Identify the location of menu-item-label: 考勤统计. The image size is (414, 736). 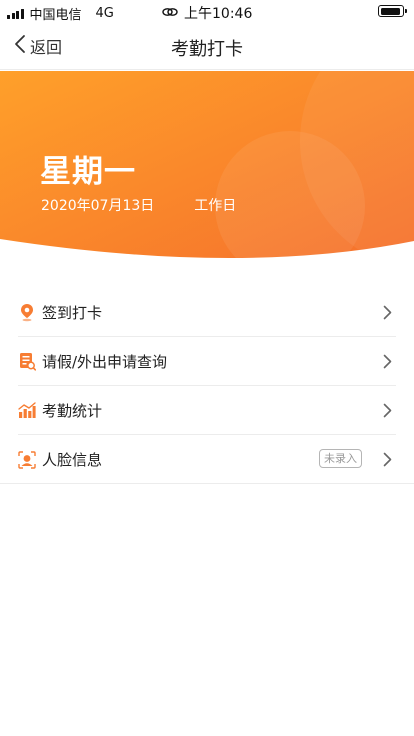
(72, 411).